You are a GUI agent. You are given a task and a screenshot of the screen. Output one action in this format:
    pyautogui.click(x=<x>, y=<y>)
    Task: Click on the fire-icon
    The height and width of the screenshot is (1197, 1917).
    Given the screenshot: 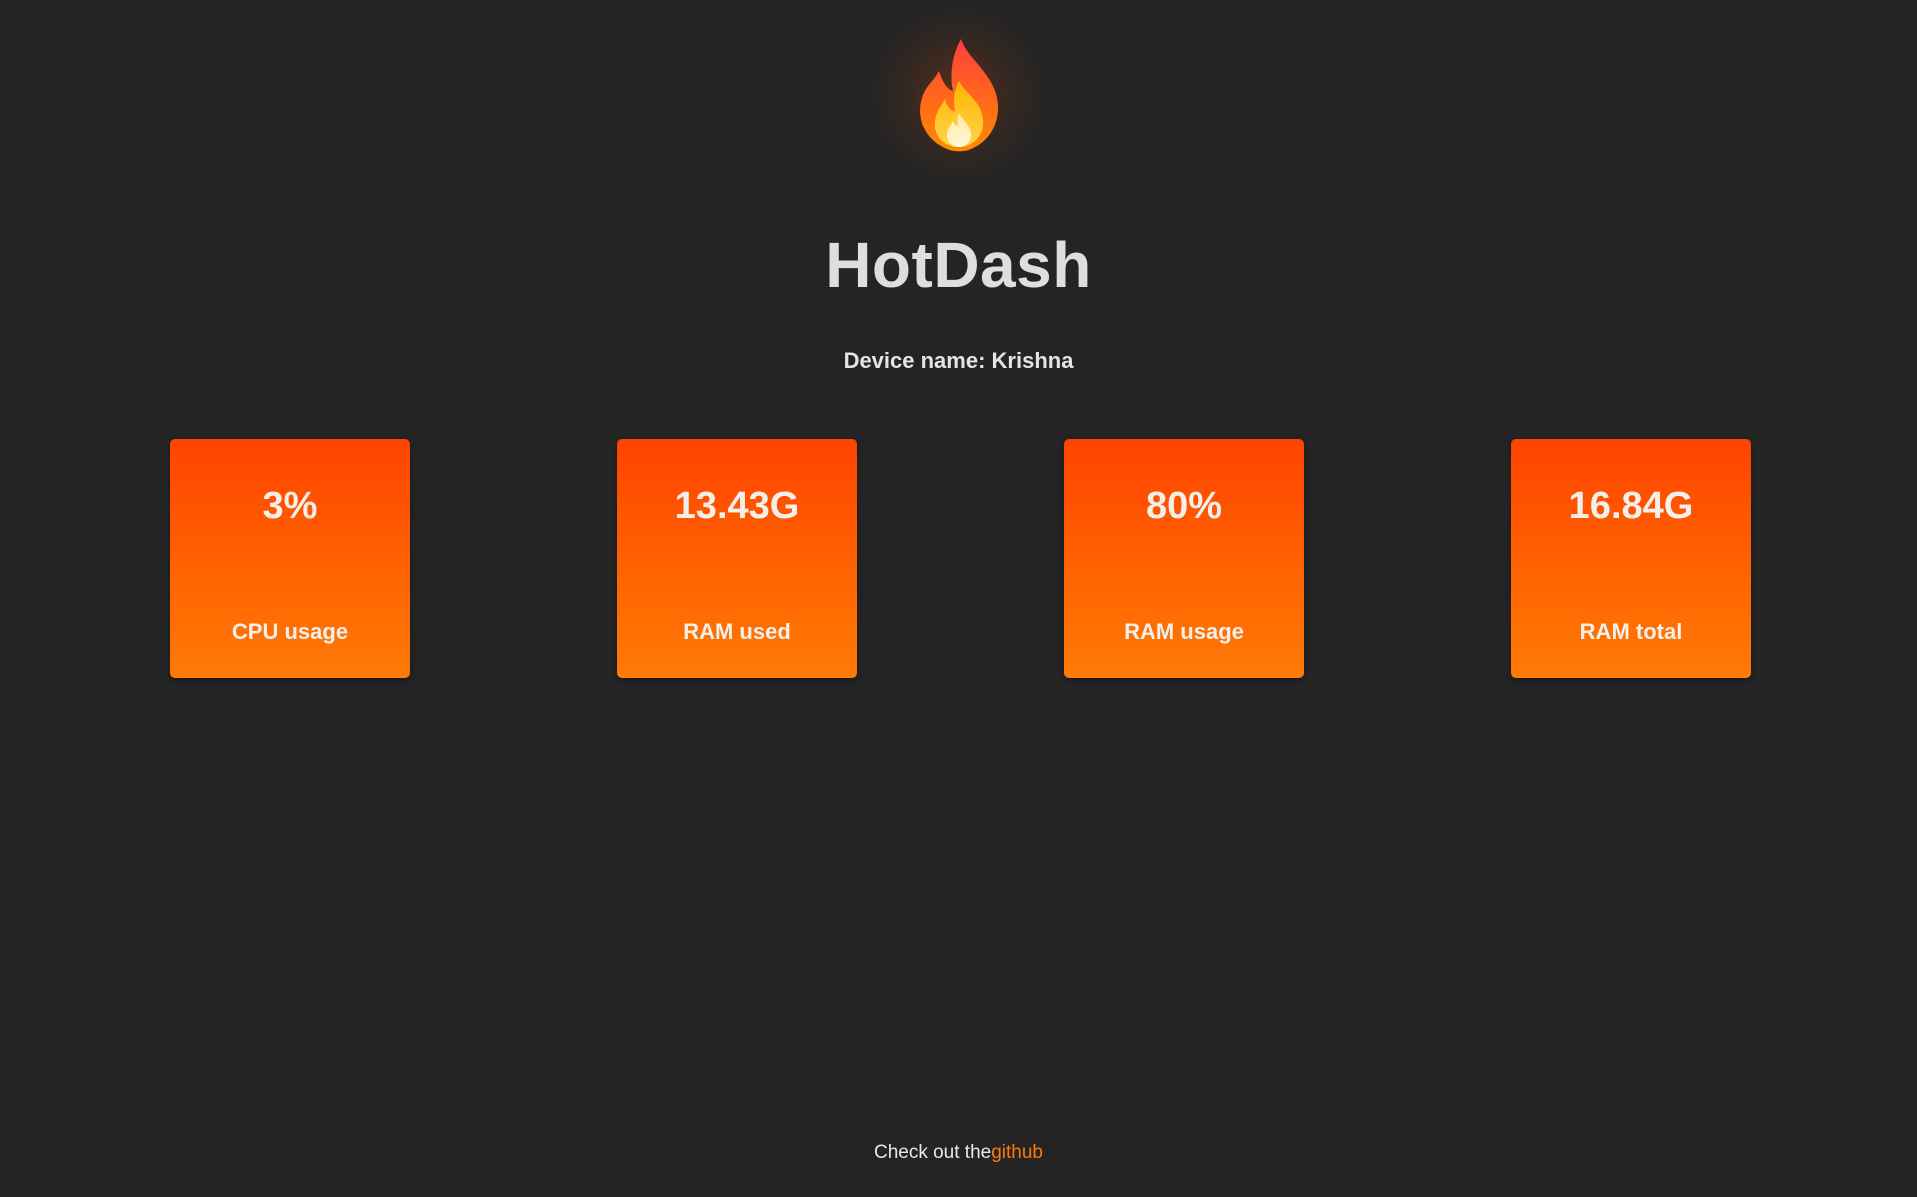 What is the action you would take?
    pyautogui.click(x=958, y=95)
    